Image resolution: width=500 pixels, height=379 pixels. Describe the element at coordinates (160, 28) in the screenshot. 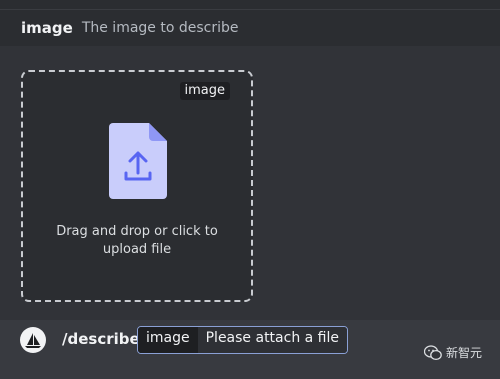

I see `option-description: The image to describe` at that location.